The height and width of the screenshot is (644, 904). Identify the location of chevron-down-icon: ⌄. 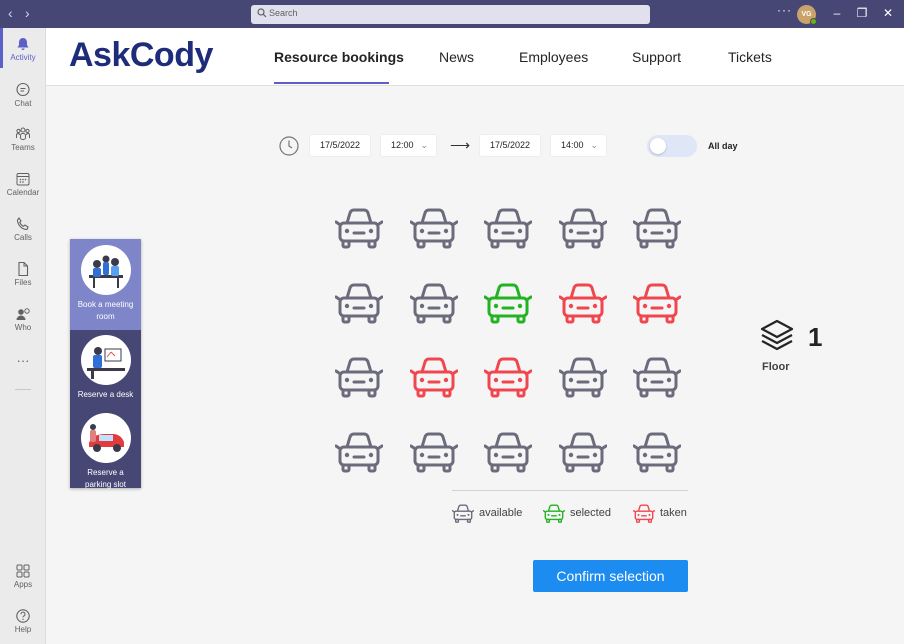
(594, 145).